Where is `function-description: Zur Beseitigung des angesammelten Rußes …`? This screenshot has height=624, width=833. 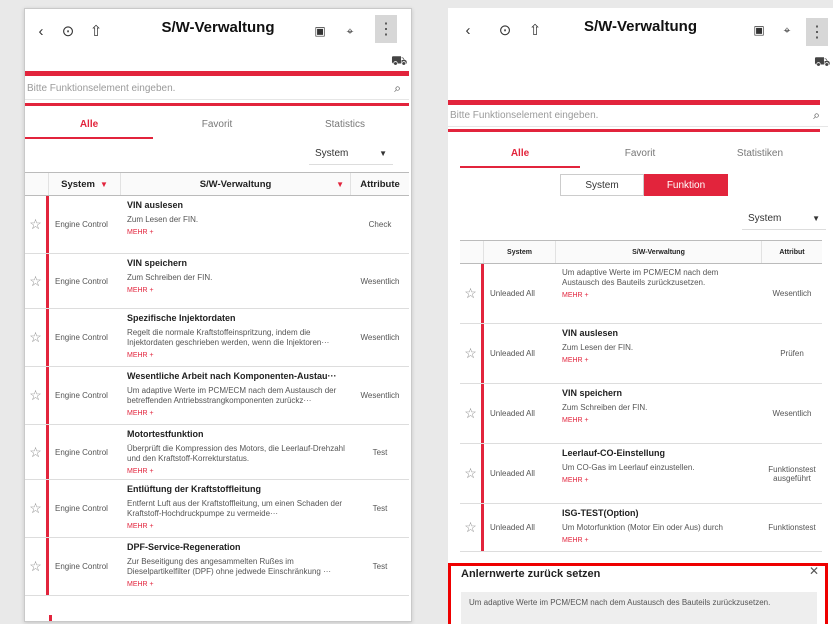
function-description: Zur Beseitigung des angesammelten Rußes … is located at coordinates (229, 567).